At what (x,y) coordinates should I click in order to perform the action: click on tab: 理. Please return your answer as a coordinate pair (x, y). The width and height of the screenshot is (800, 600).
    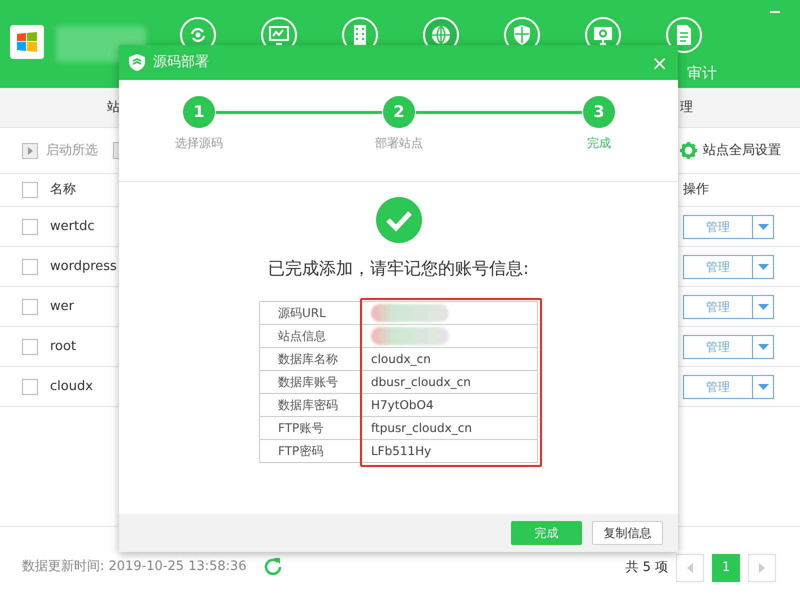
    Looking at the image, I should click on (686, 108).